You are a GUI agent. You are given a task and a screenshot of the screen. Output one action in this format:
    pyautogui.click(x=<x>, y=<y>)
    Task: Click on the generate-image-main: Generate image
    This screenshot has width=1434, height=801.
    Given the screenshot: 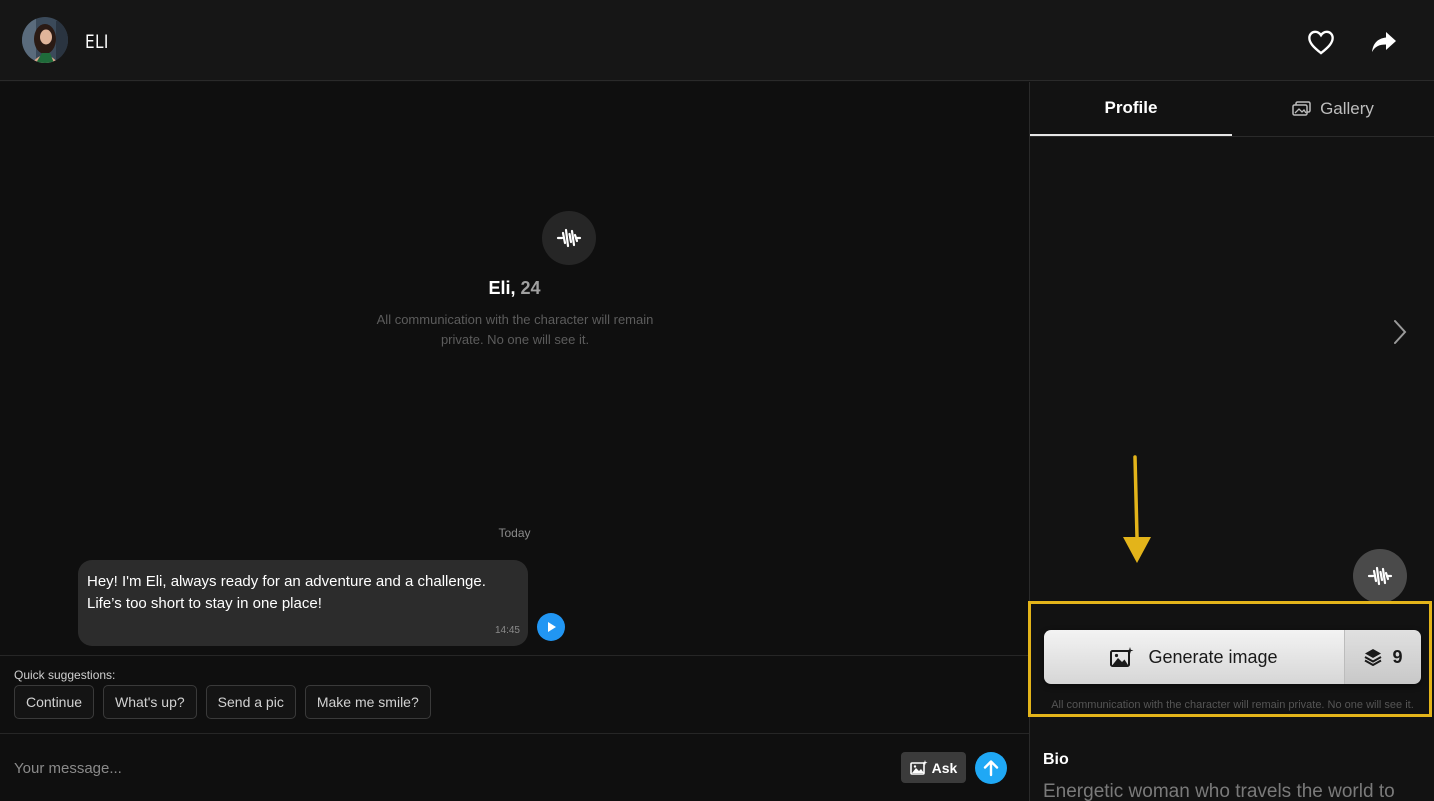 What is the action you would take?
    pyautogui.click(x=1194, y=657)
    